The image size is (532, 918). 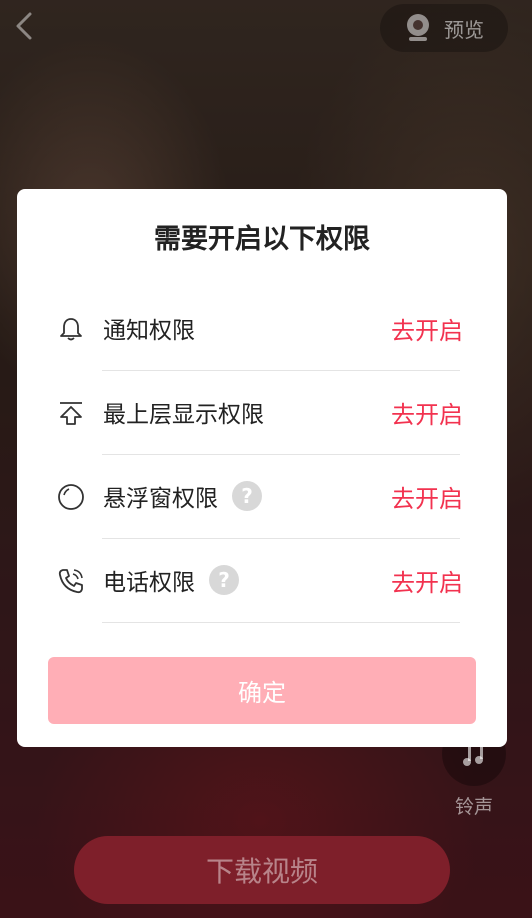 I want to click on preview-label: 预览, so click(x=464, y=29).